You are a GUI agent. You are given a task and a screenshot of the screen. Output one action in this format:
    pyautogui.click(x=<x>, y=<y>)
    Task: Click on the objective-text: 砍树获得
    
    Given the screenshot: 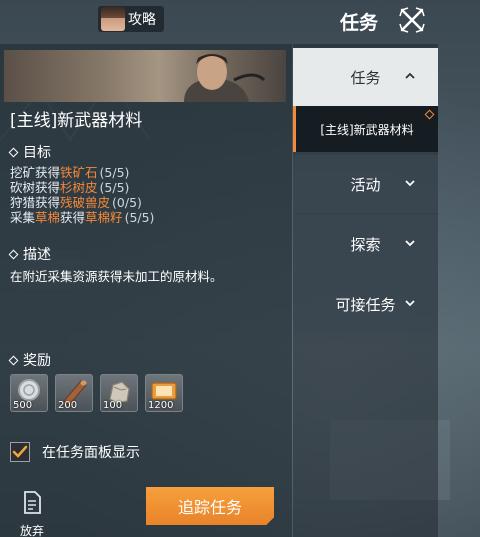 What is the action you would take?
    pyautogui.click(x=35, y=187)
    